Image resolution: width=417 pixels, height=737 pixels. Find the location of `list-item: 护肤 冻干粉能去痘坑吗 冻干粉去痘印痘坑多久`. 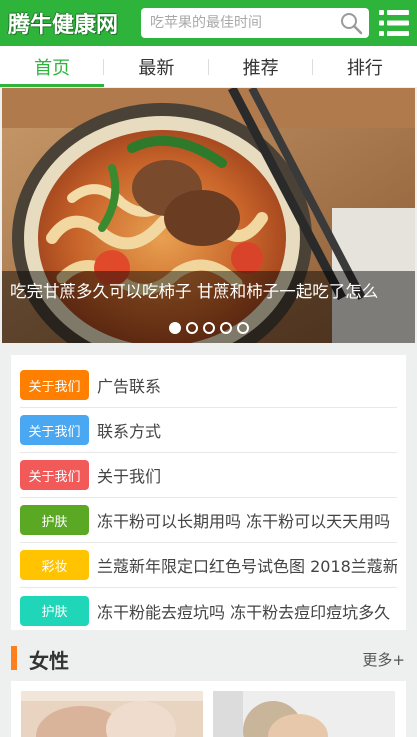

list-item: 护肤 冻干粉能去痘坑吗 冻干粉去痘印痘坑多久 is located at coordinates (208, 610).